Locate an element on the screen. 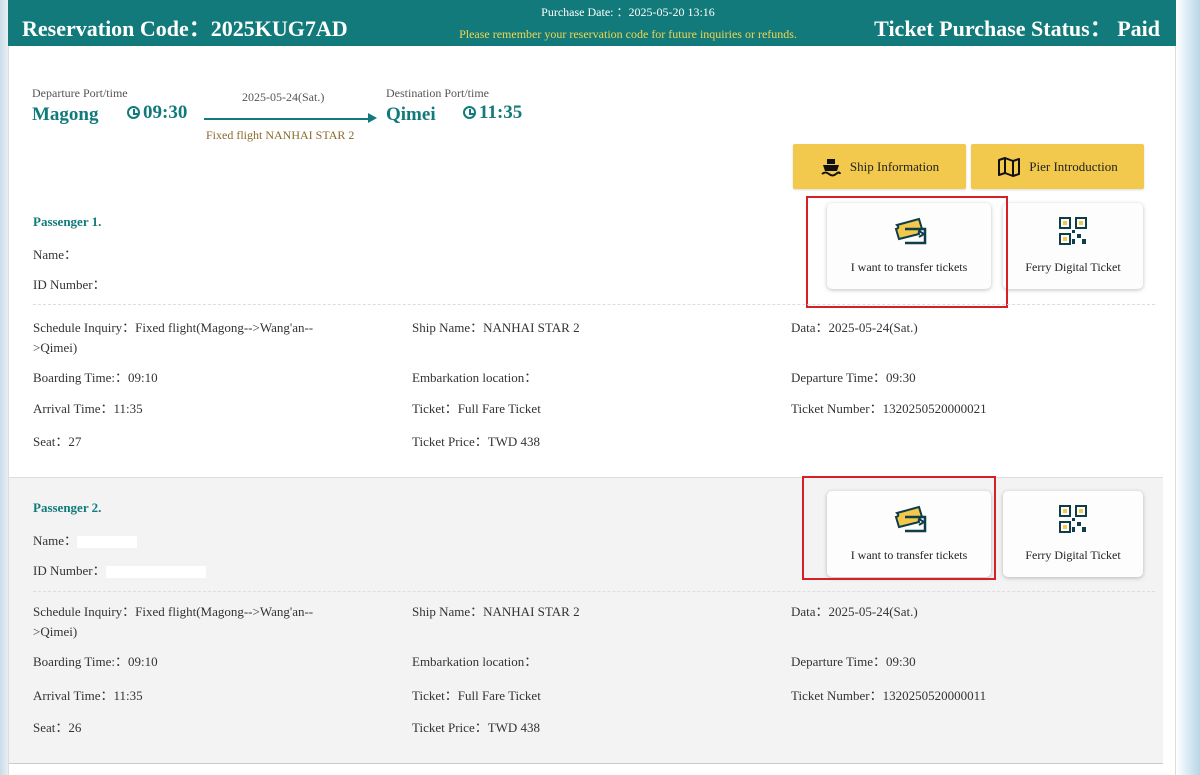 This screenshot has height=775, width=1200. route-arrow-icon is located at coordinates (372, 118).